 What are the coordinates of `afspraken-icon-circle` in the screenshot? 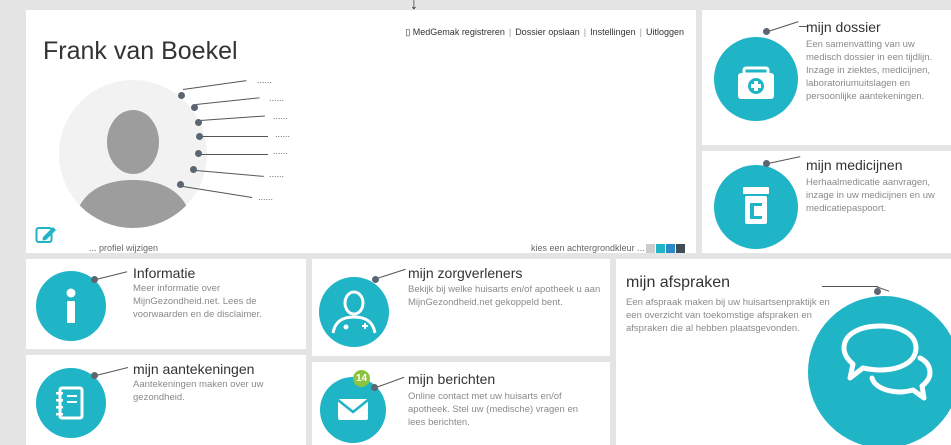 It's located at (879, 370).